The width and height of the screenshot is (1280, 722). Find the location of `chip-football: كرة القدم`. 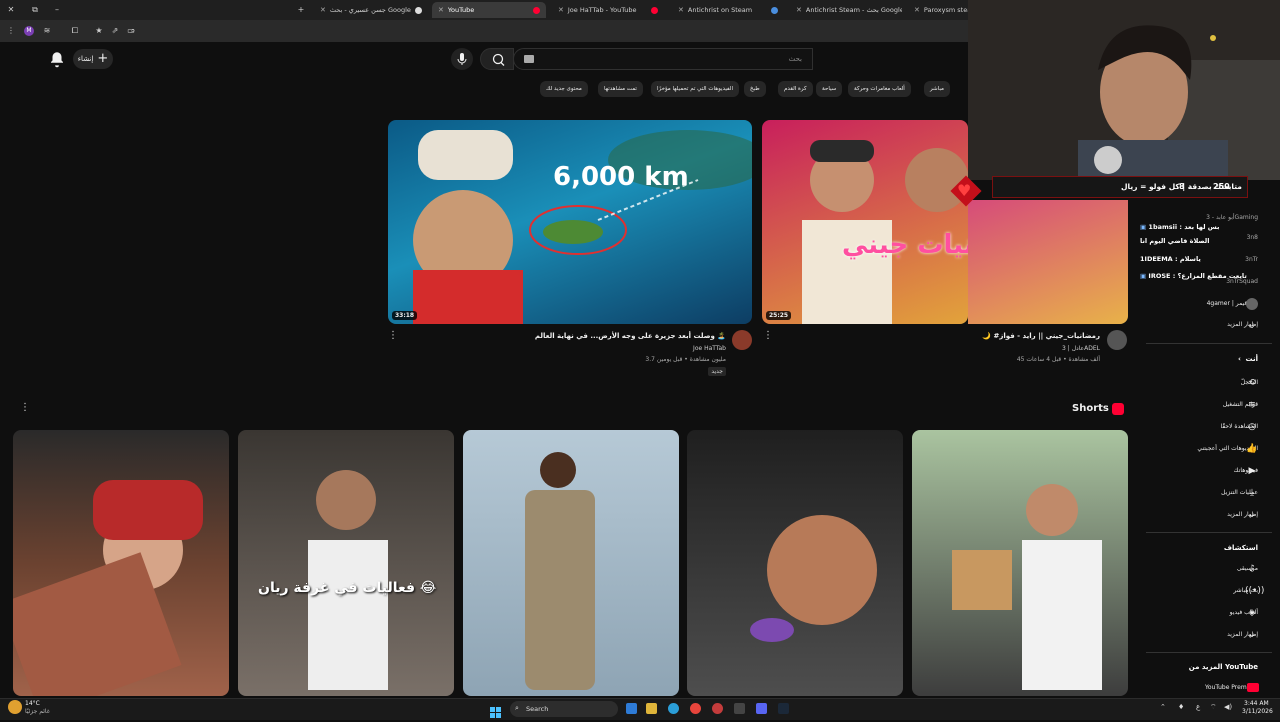

chip-football: كرة القدم is located at coordinates (795, 89).